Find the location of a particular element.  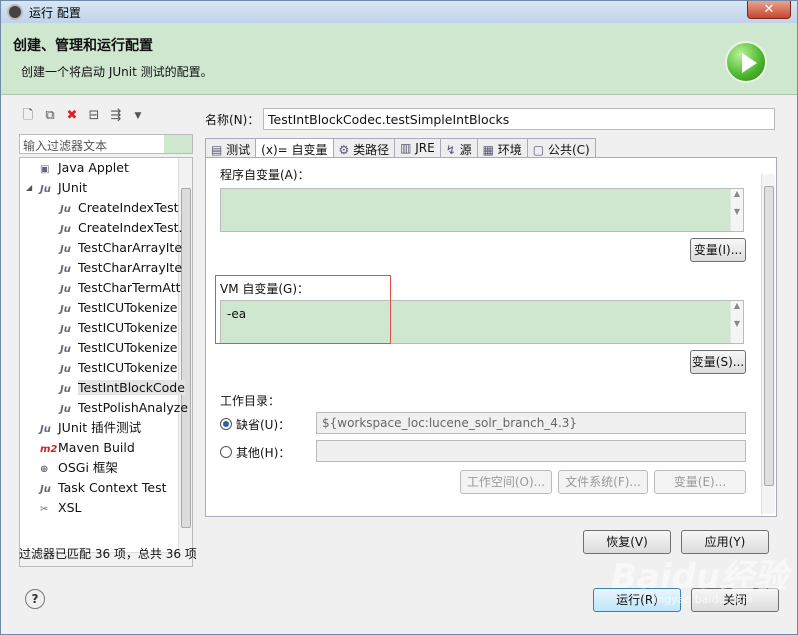

tree-item: Ju TestPolishAnalyze is located at coordinates (124, 408).